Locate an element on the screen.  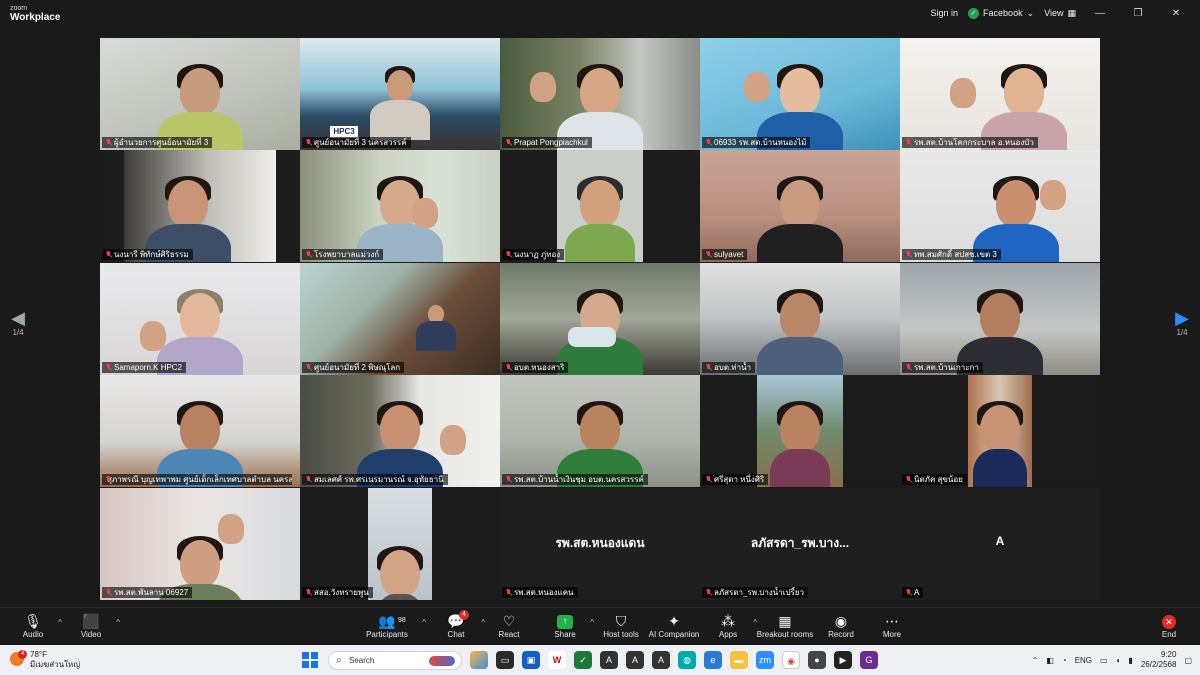
participant-name-label: 06933 รพ.สต.บ้านหนองไม้ is located at coordinates (756, 142).